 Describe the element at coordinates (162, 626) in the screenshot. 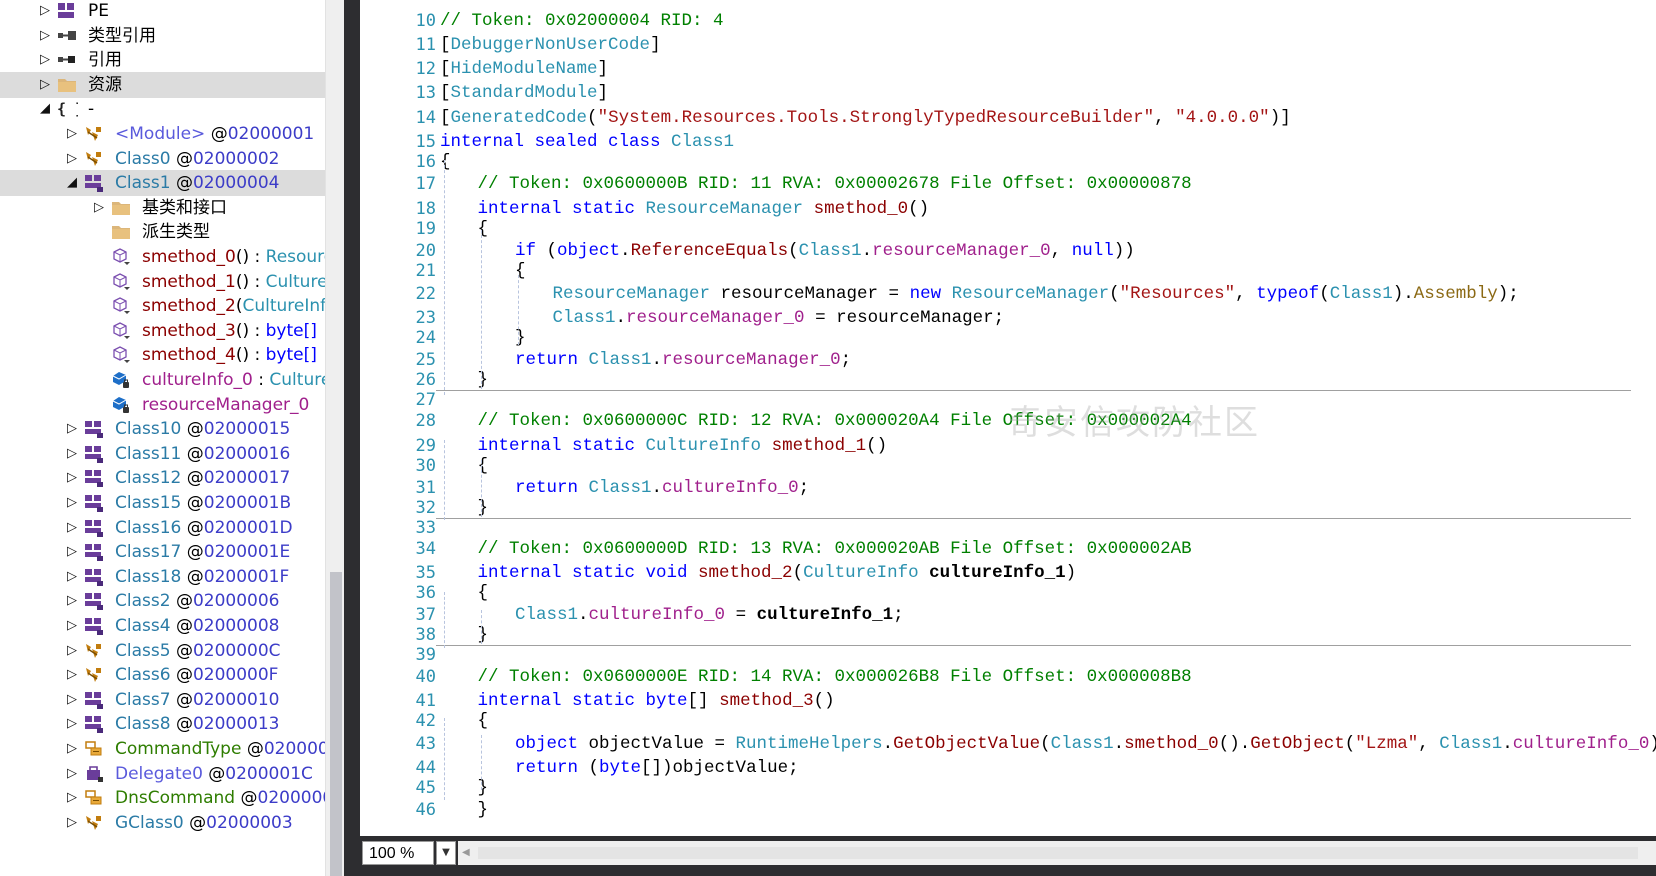

I see `tree-item: ▷ Class4 @02000008` at that location.